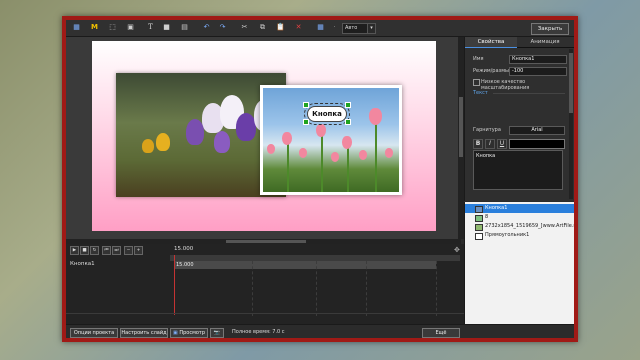 This screenshot has width=640, height=360. What do you see at coordinates (487, 130) in the screenshot?
I see `font-label: Гарнитура` at bounding box center [487, 130].